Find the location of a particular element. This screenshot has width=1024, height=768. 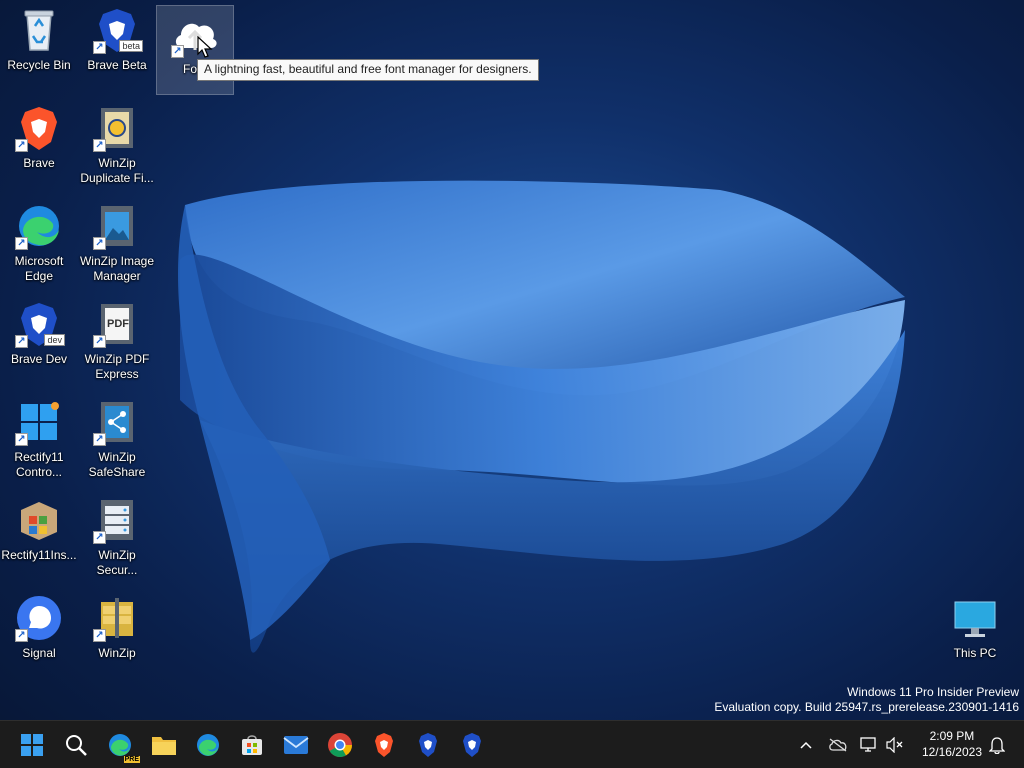

notifications-button is located at coordinates (997, 745).